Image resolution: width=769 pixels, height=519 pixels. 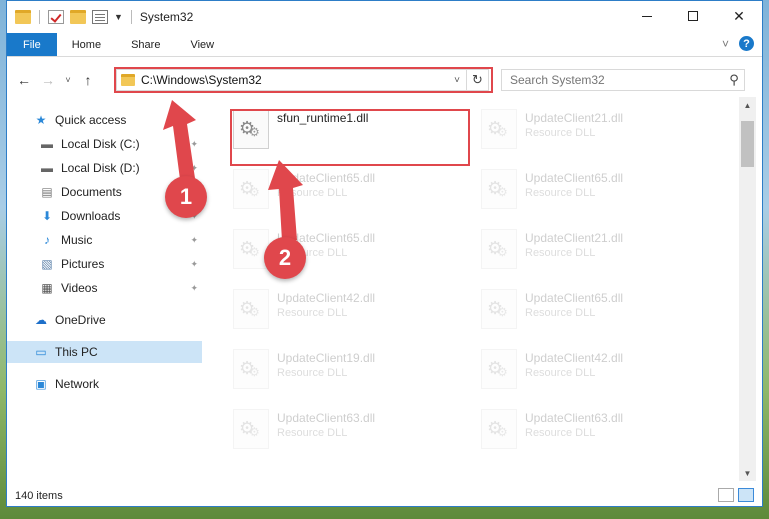 I want to click on sidebar-item: ▭ This PC, so click(x=104, y=352).